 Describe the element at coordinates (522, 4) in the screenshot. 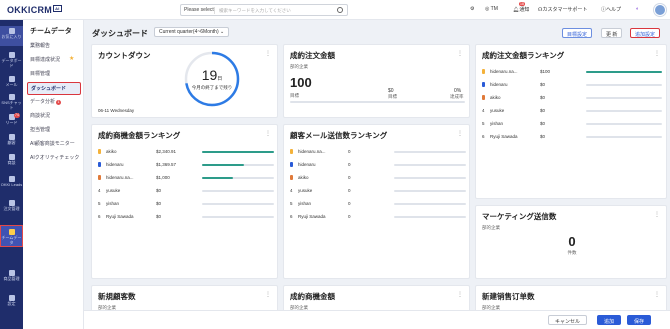

I see `notice-badge: 18` at that location.